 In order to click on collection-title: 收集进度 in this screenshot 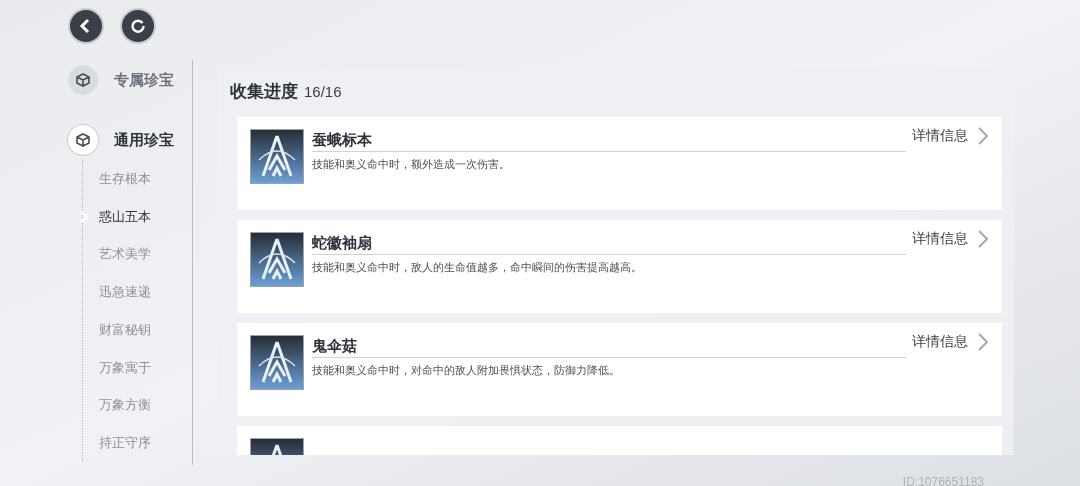, I will do `click(264, 92)`.